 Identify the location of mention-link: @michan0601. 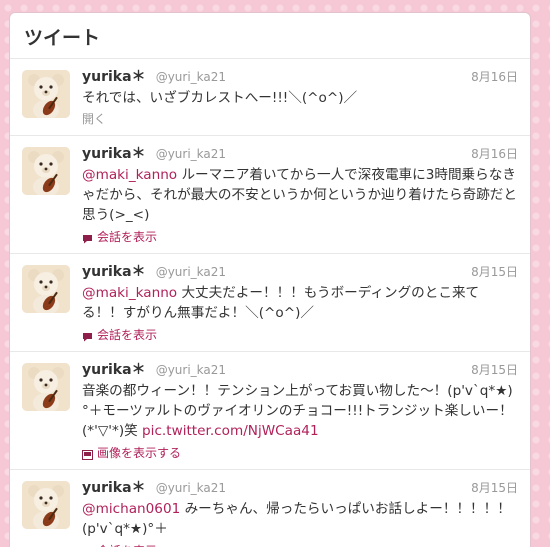
(131, 509).